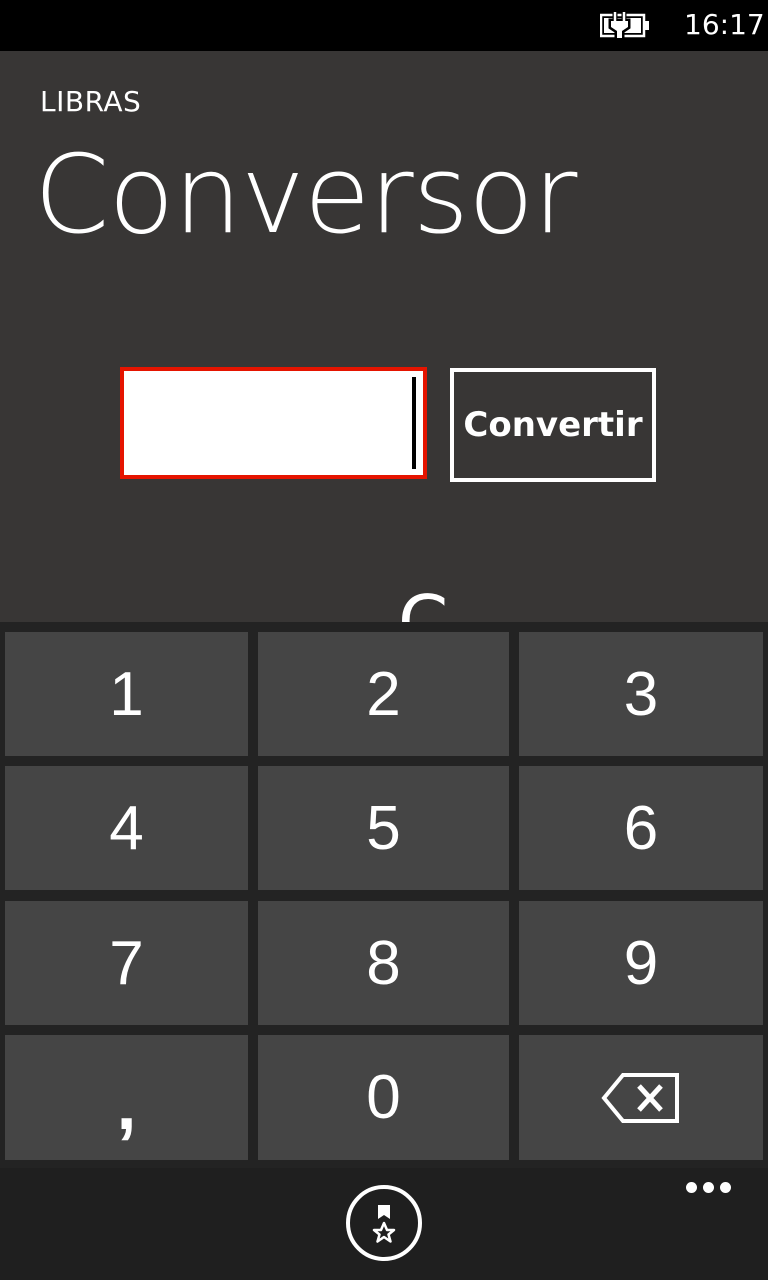  What do you see at coordinates (624, 25) in the screenshot?
I see `battery-charging-icon` at bounding box center [624, 25].